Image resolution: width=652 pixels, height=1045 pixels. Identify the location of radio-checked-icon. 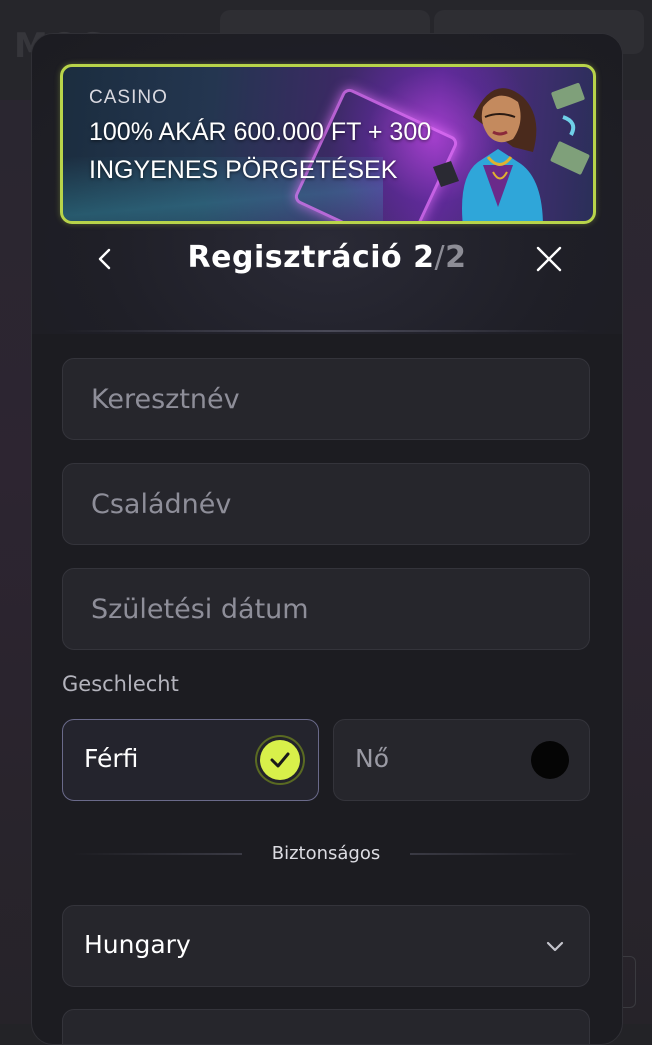
(280, 760).